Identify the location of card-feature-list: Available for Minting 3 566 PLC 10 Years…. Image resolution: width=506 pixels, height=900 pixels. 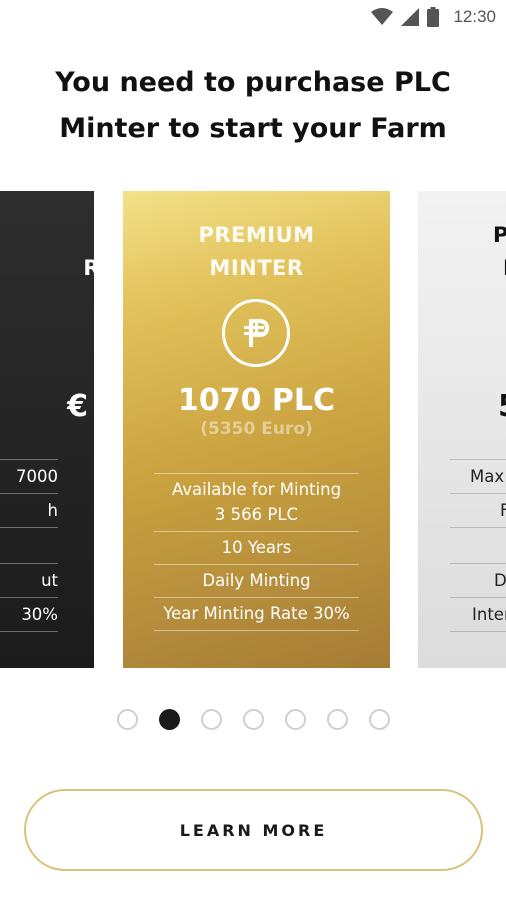
(256, 552).